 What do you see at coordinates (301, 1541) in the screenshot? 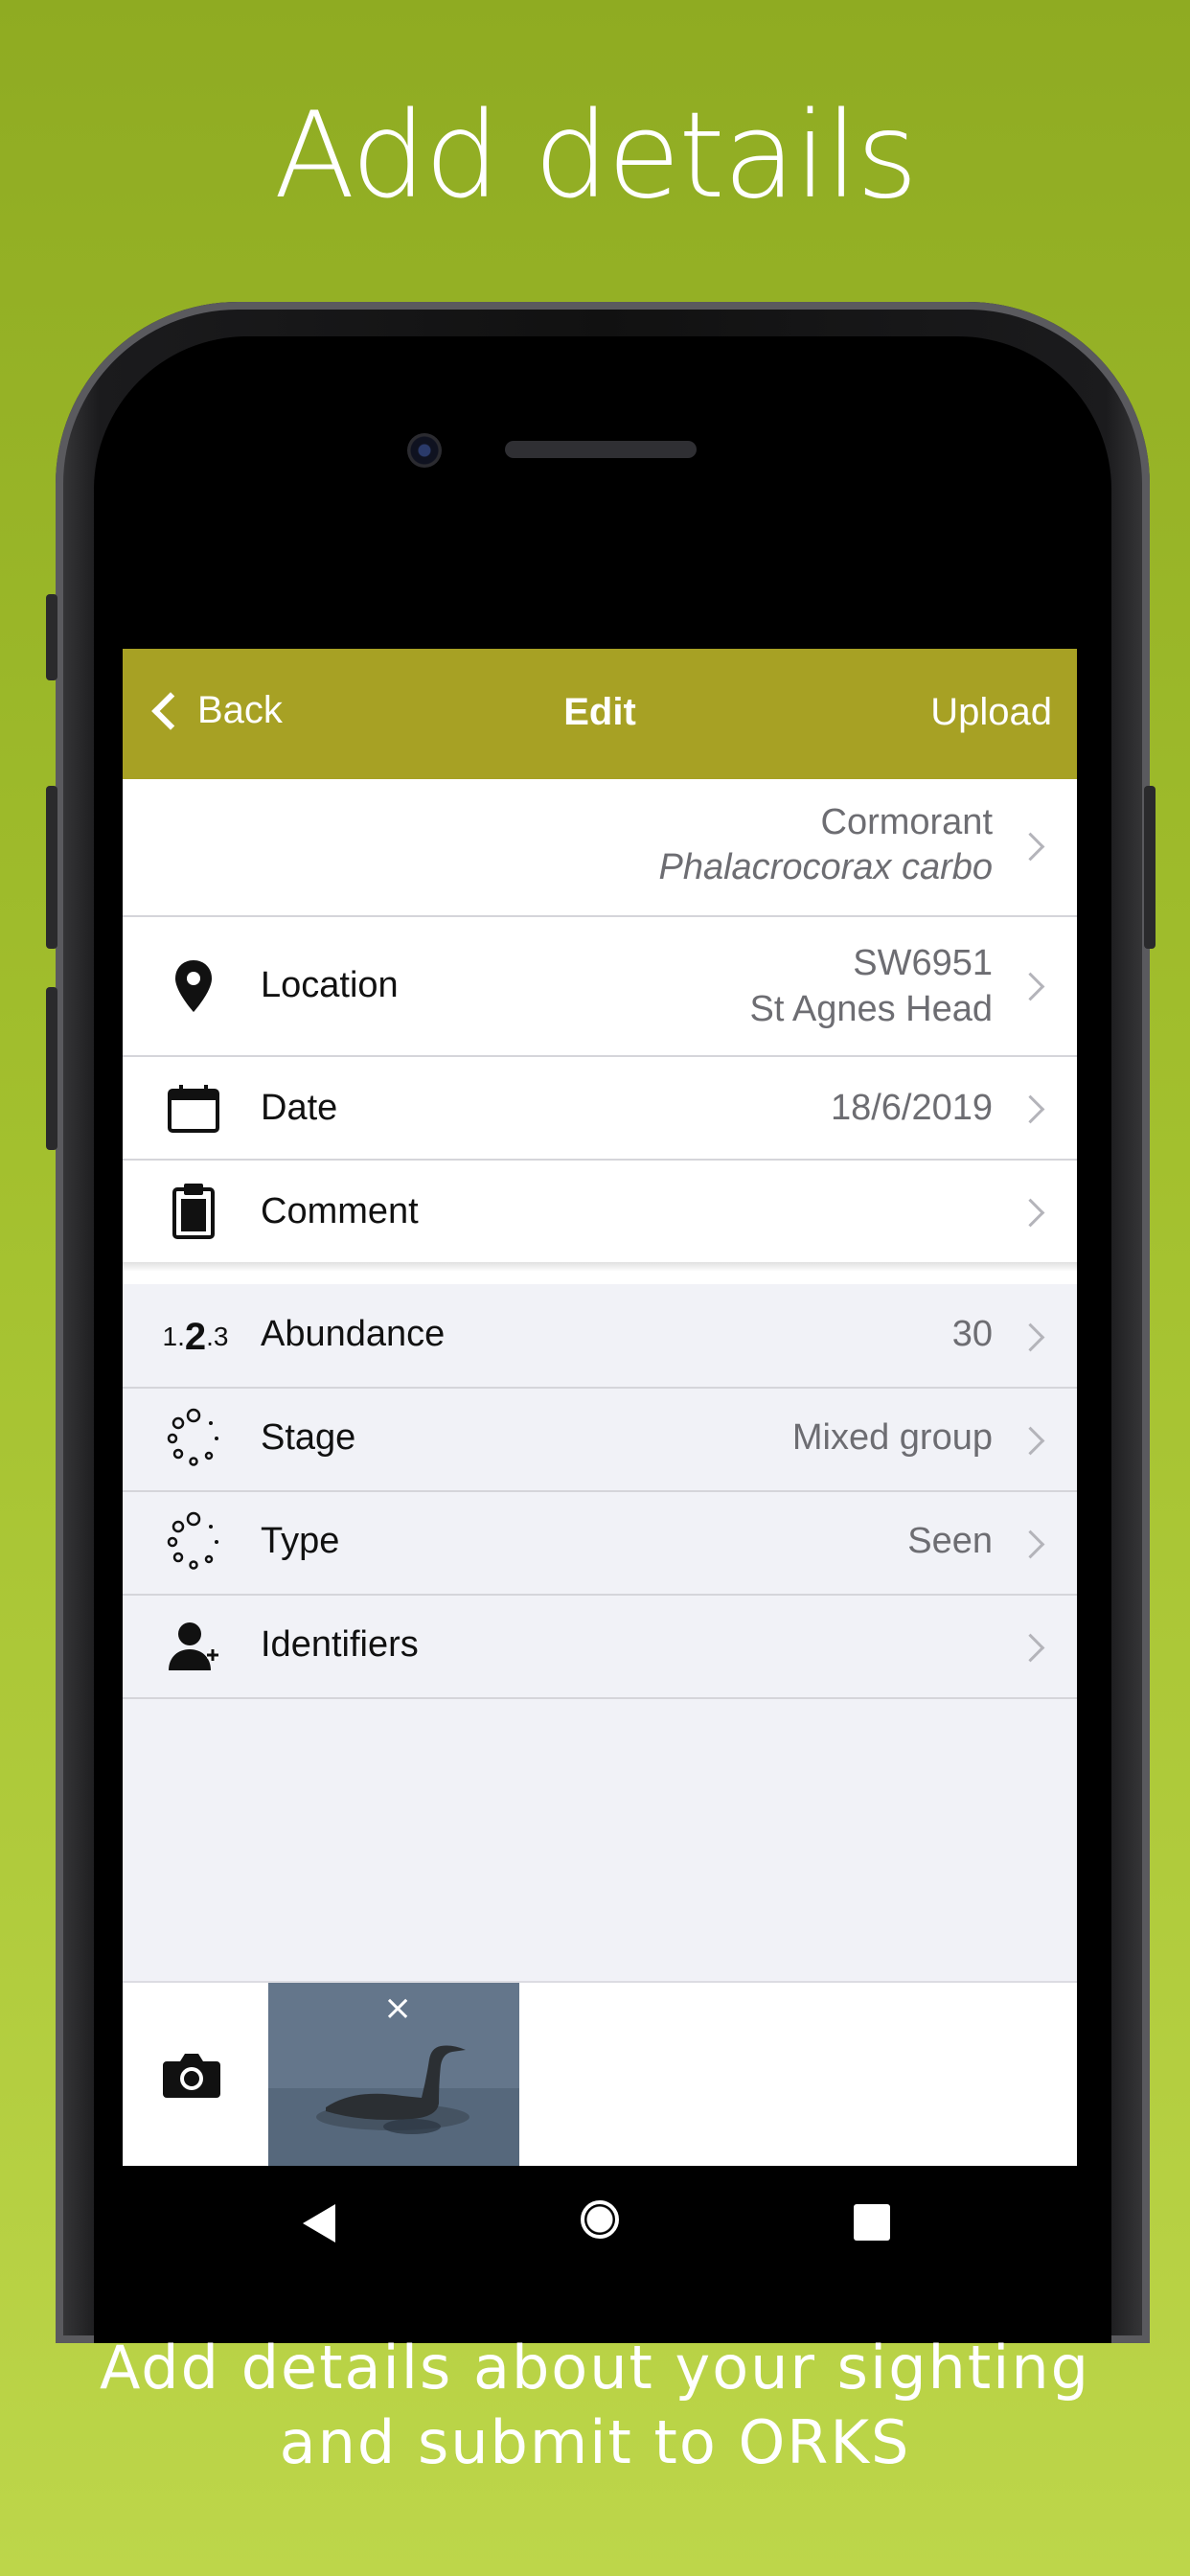
I see `type-label: Type` at bounding box center [301, 1541].